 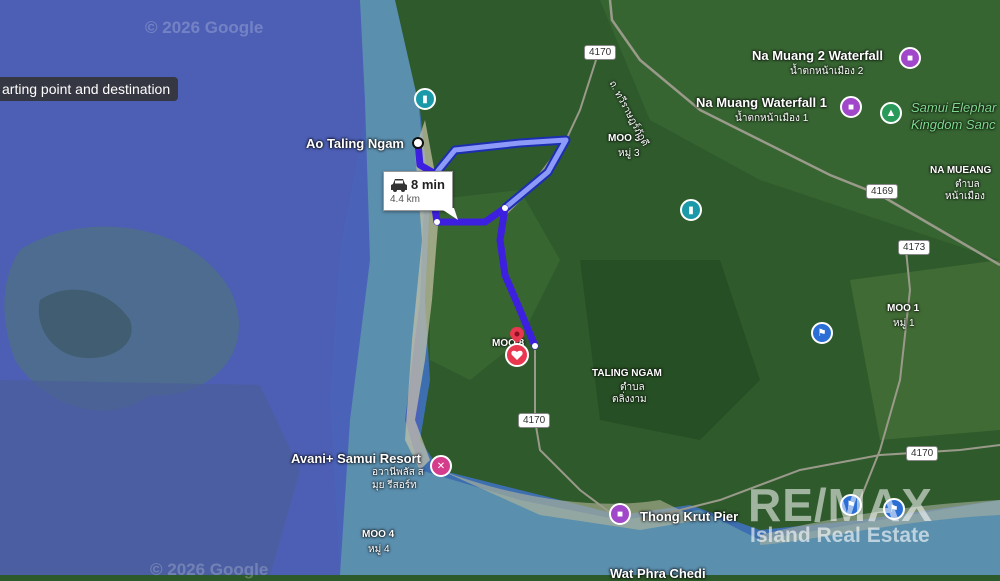 I want to click on area-taling-ngam: TALING NGAM, so click(x=627, y=373).